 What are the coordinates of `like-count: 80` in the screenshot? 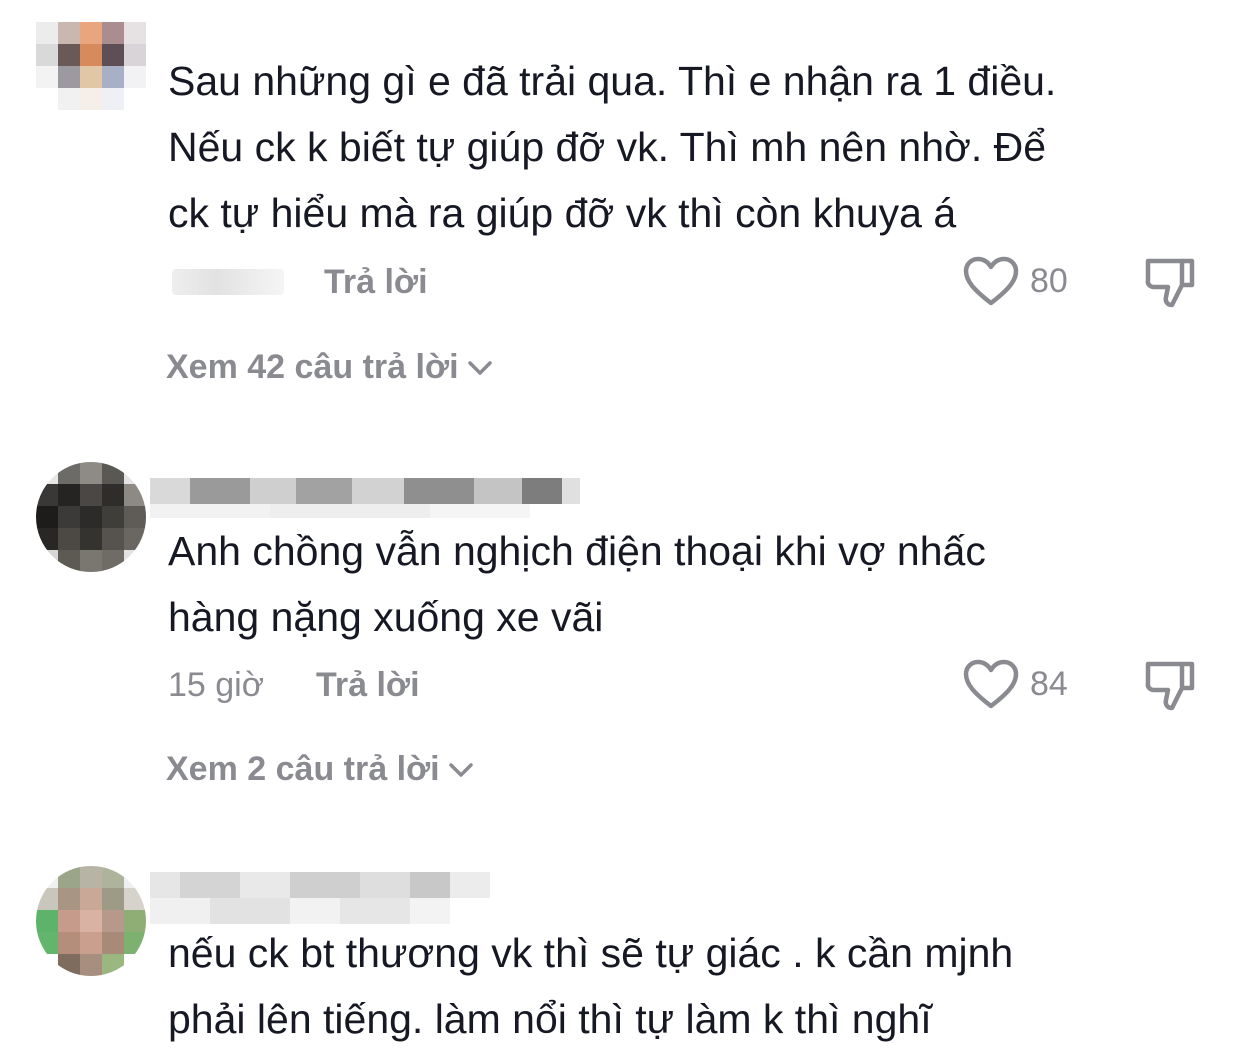 It's located at (1049, 281).